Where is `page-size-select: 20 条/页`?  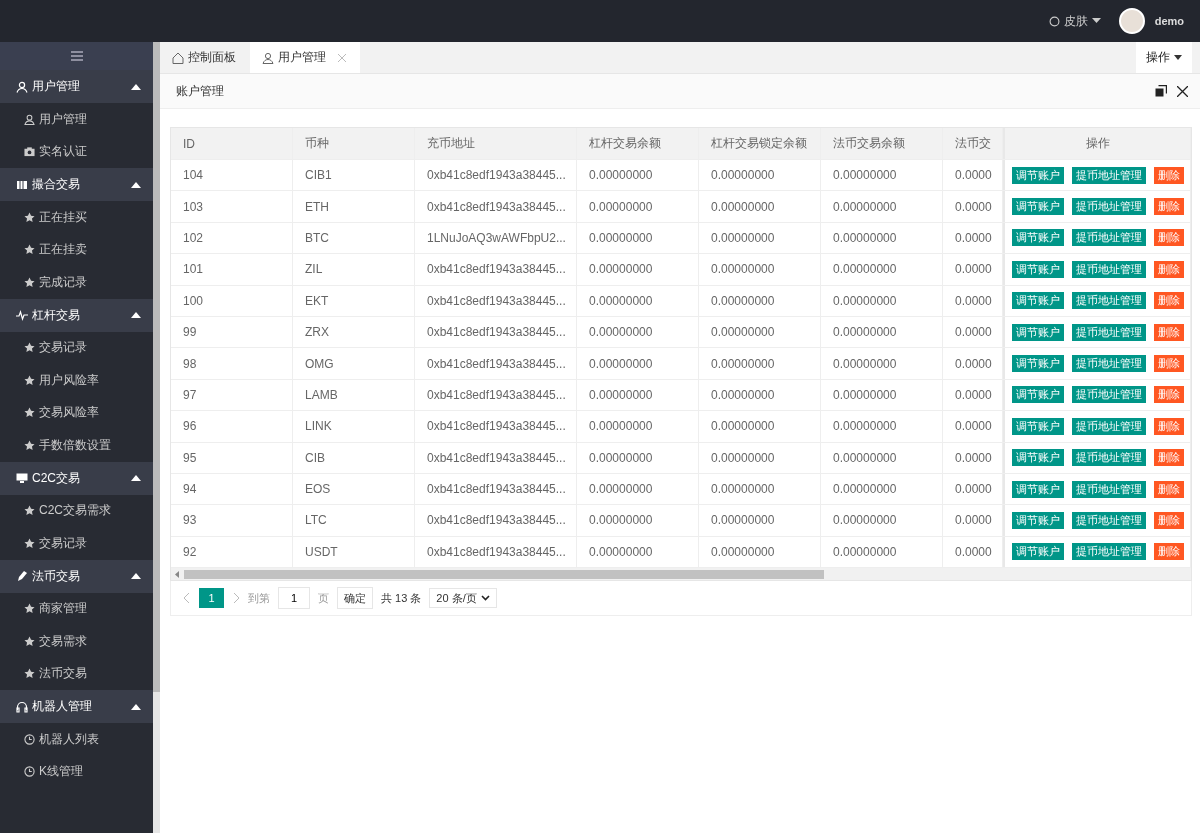
page-size-select: 20 条/页 is located at coordinates (463, 598).